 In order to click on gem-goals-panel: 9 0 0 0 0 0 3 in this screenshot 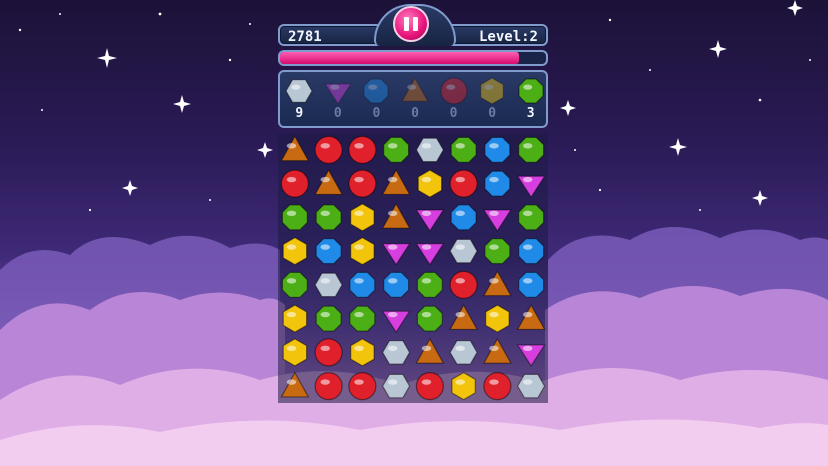, I will do `click(413, 99)`.